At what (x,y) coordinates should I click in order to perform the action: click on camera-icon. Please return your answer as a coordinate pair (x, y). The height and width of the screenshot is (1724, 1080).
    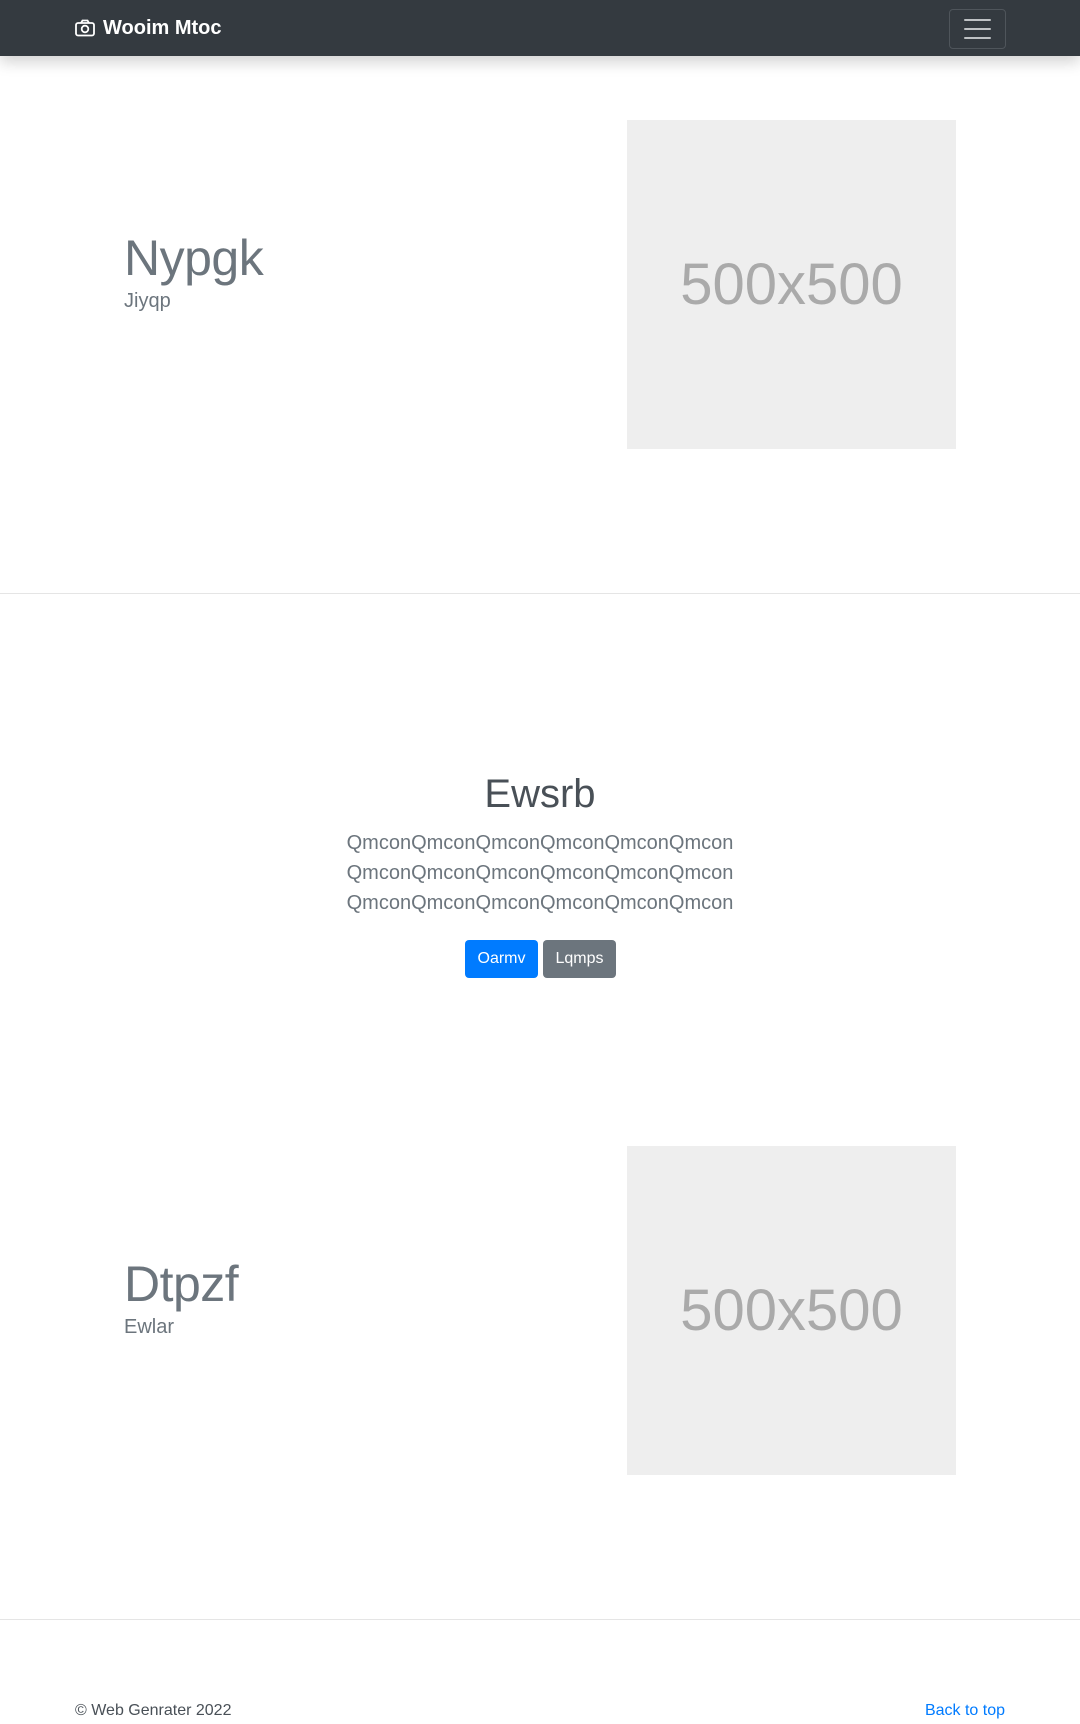
    Looking at the image, I should click on (85, 28).